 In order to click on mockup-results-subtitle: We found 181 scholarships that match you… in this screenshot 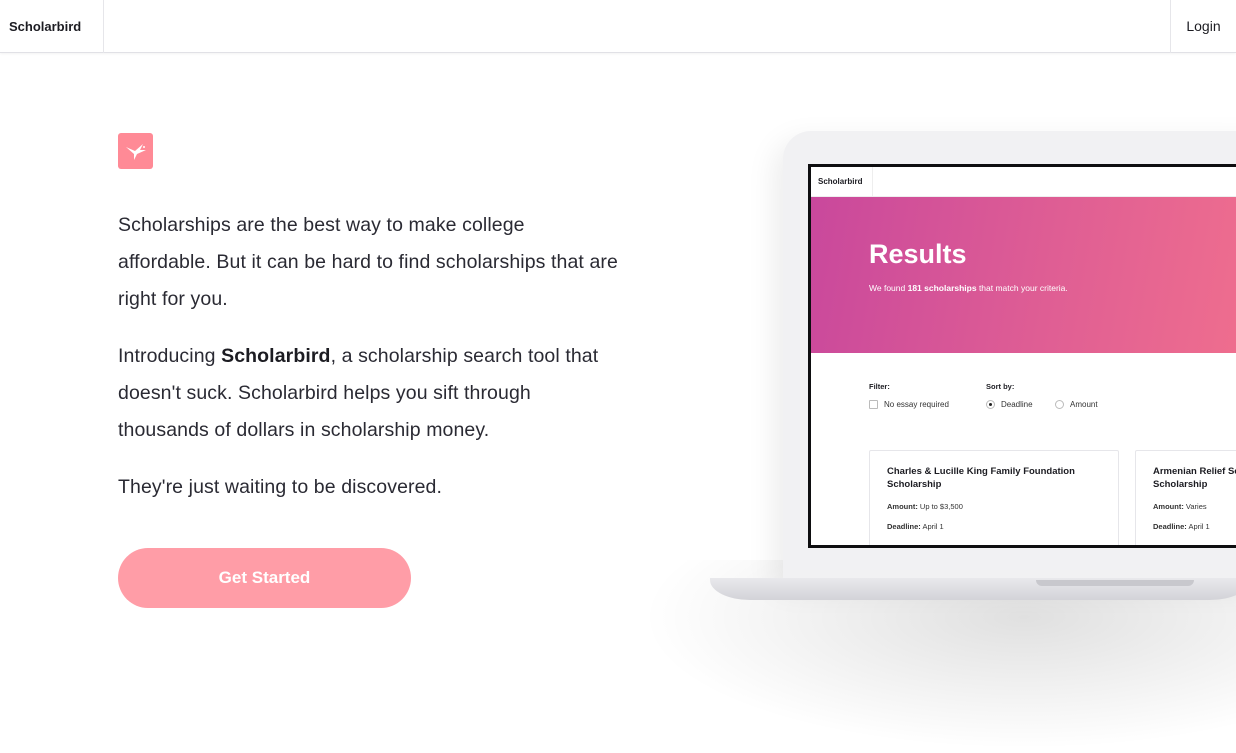, I will do `click(968, 288)`.